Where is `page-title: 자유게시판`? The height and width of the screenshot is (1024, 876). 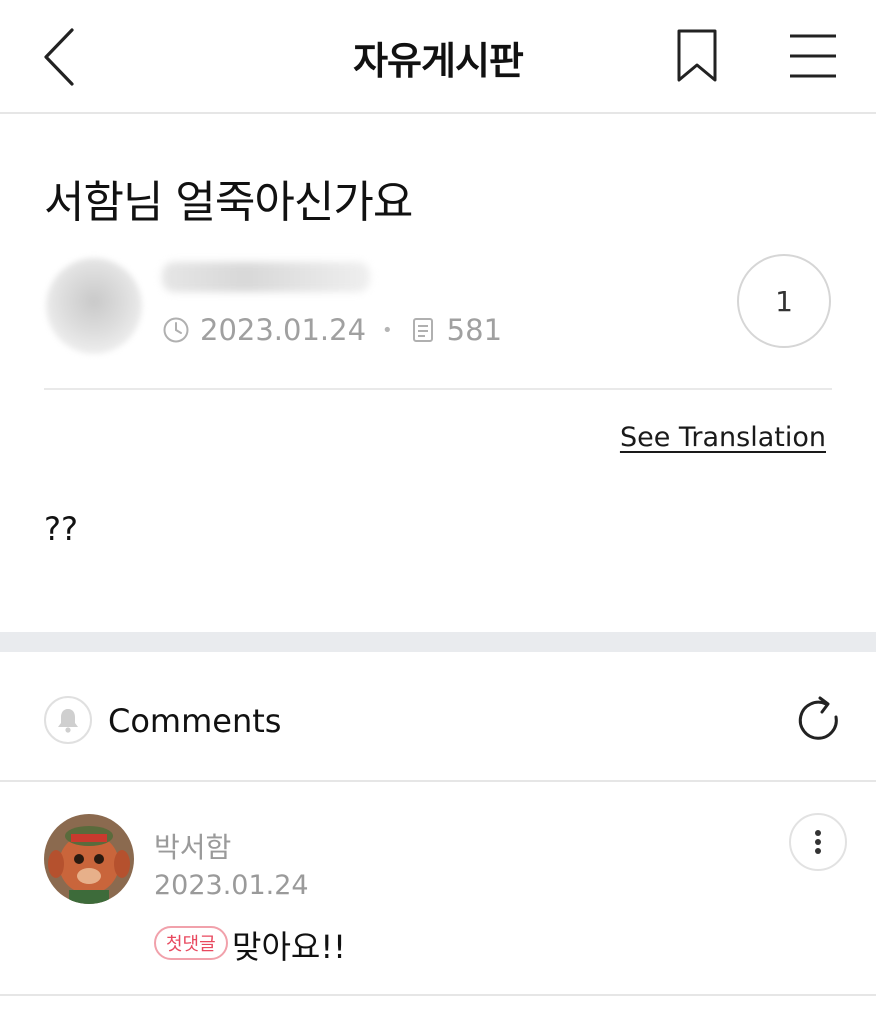
page-title: 자유게시판 is located at coordinates (438, 61).